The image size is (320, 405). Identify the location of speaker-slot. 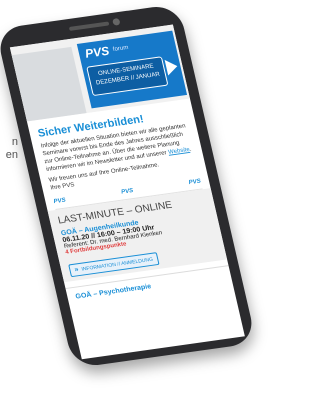
(89, 26).